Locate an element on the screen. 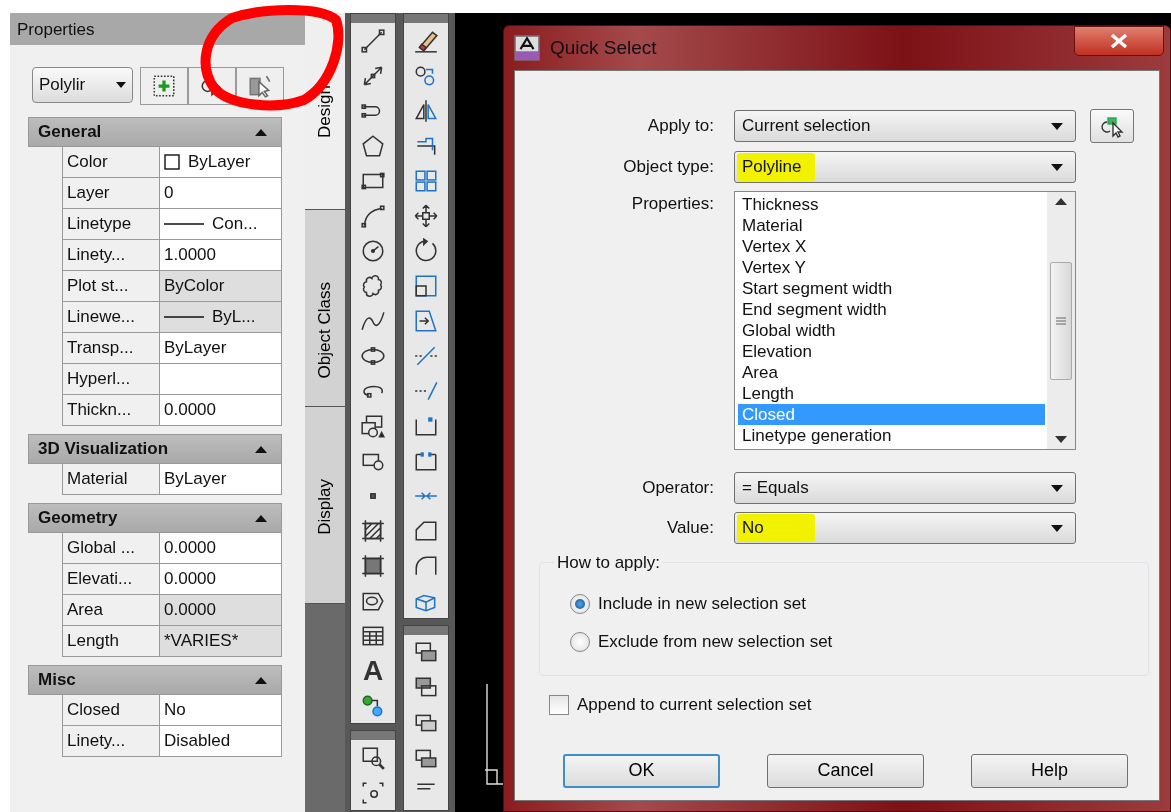 The height and width of the screenshot is (812, 1171). section-header: General is located at coordinates (155, 132).